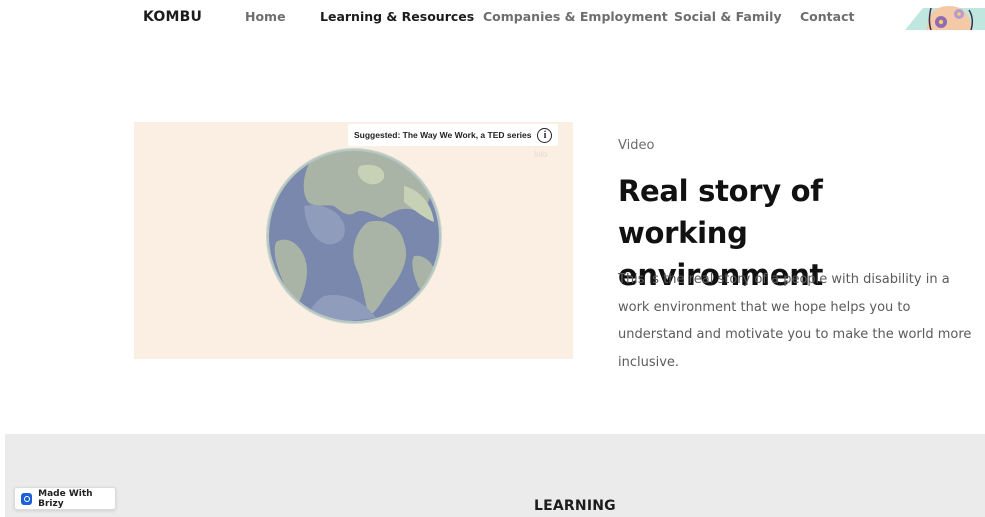  I want to click on globe-illustration, so click(354, 236).